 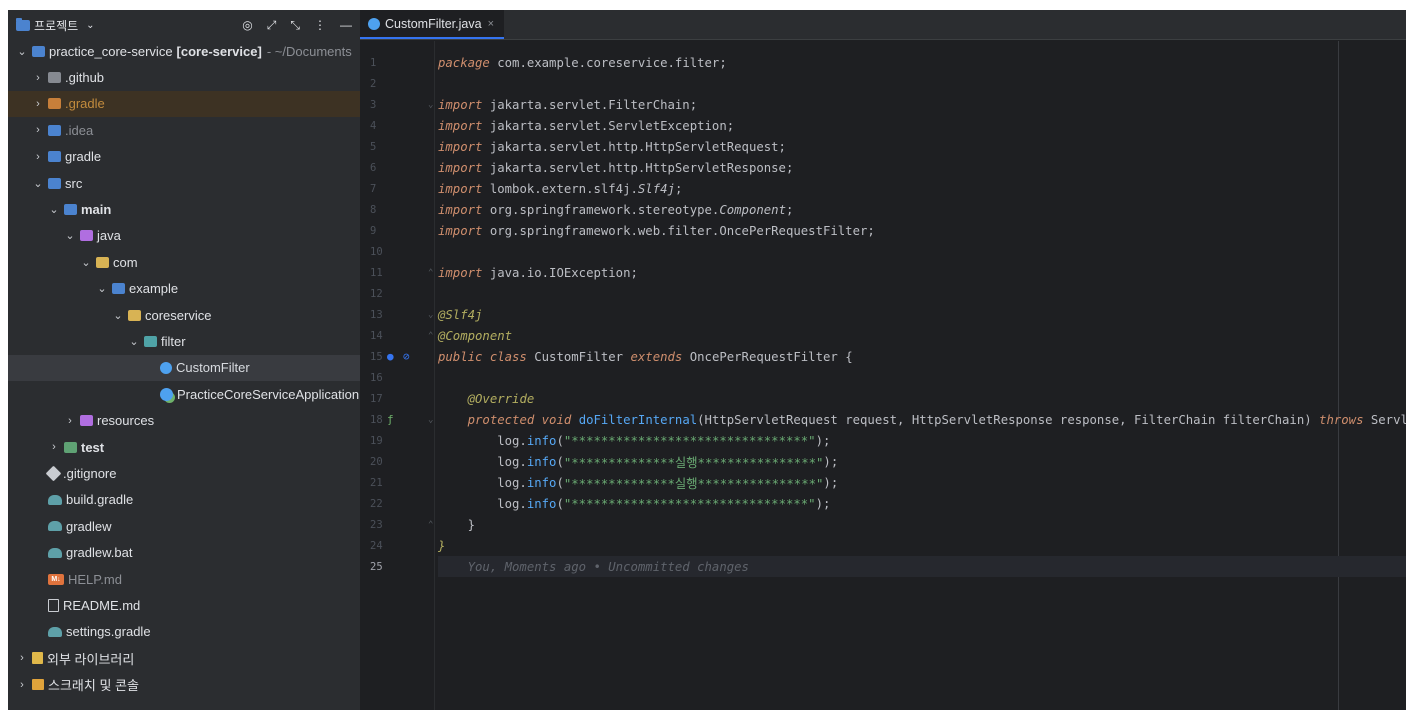 What do you see at coordinates (184, 262) in the screenshot?
I see `tree-item: ⌄ com` at bounding box center [184, 262].